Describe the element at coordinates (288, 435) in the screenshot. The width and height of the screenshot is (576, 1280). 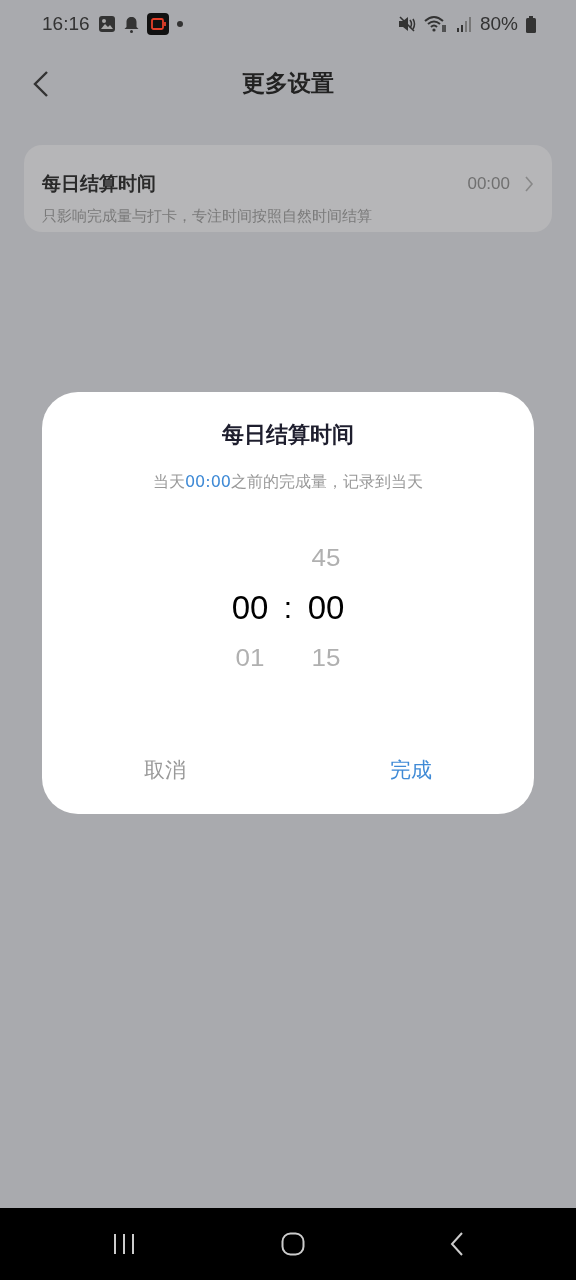
I see `dialog-title: 每日结算时间` at that location.